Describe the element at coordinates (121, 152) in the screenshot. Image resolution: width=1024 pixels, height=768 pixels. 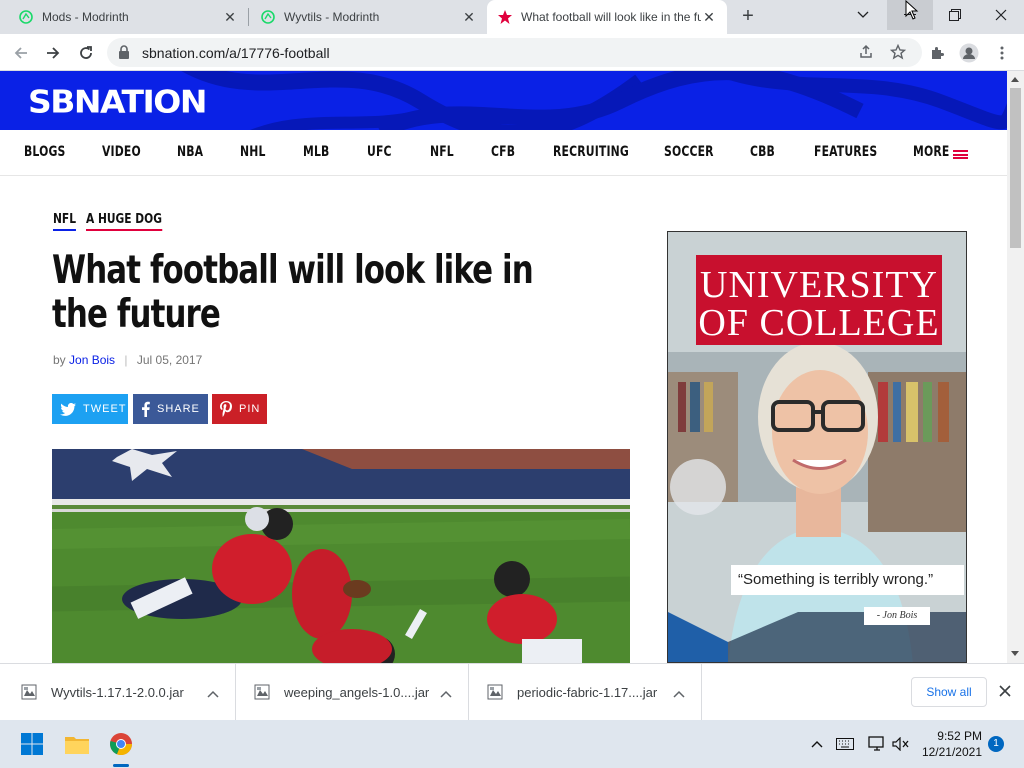
I see `nav-video: VIDEO` at that location.